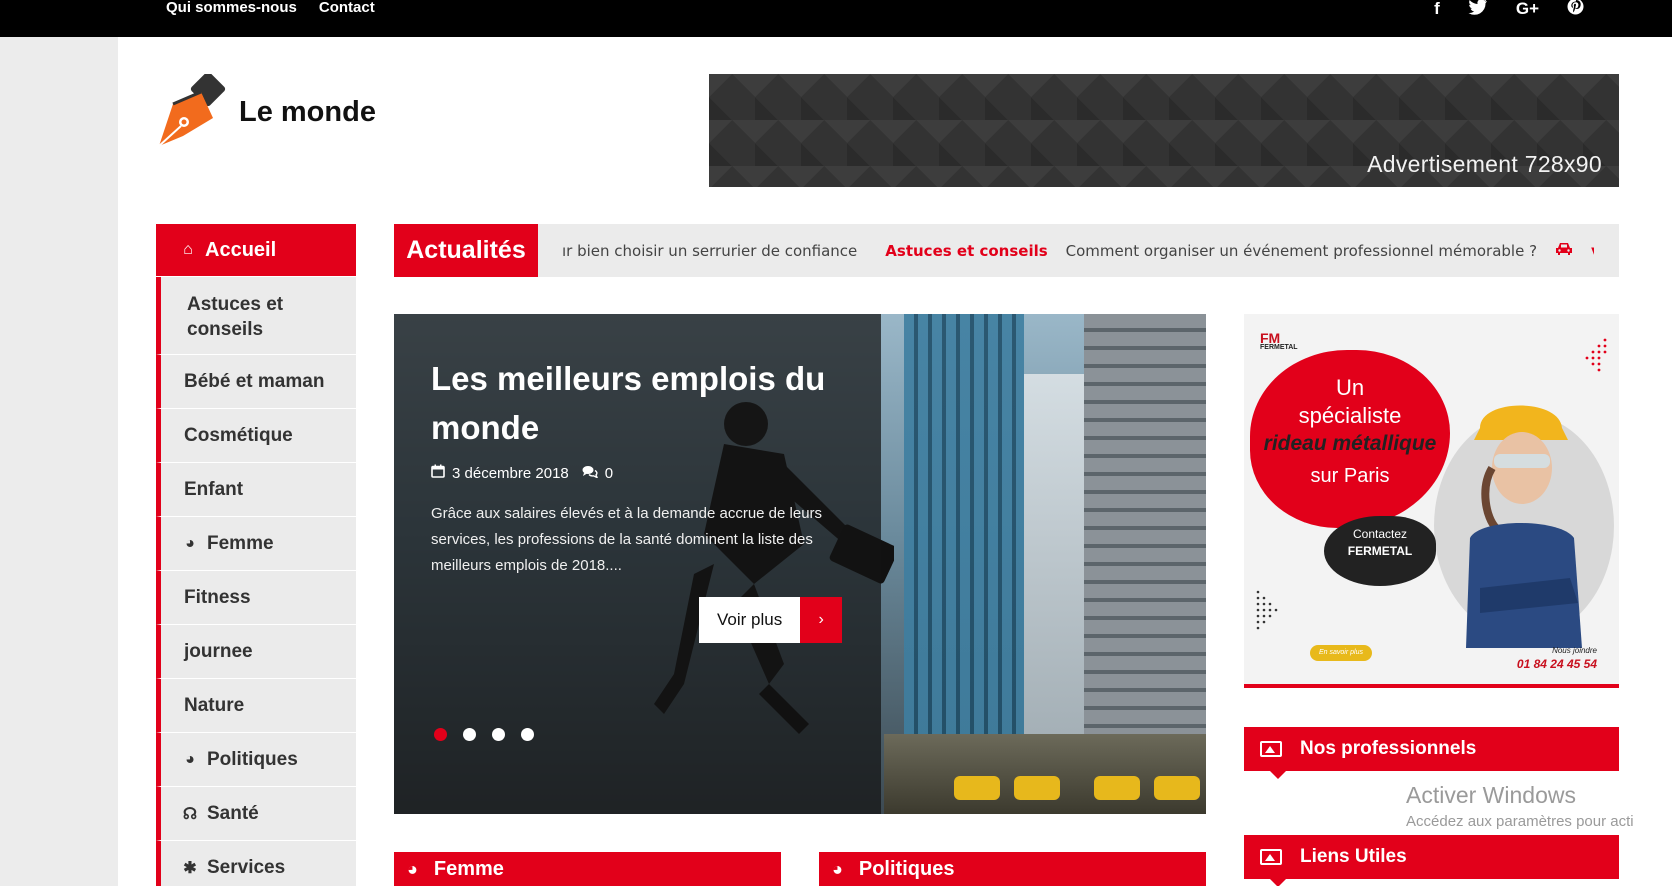 The height and width of the screenshot is (886, 1672). Describe the element at coordinates (1524, 526) in the screenshot. I see `ad-image-worker` at that location.